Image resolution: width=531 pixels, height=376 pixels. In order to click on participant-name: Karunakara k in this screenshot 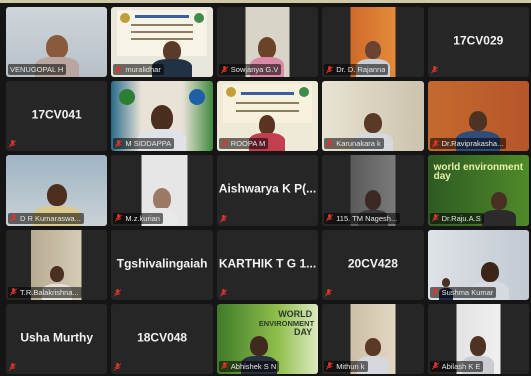, I will do `click(358, 144)`.